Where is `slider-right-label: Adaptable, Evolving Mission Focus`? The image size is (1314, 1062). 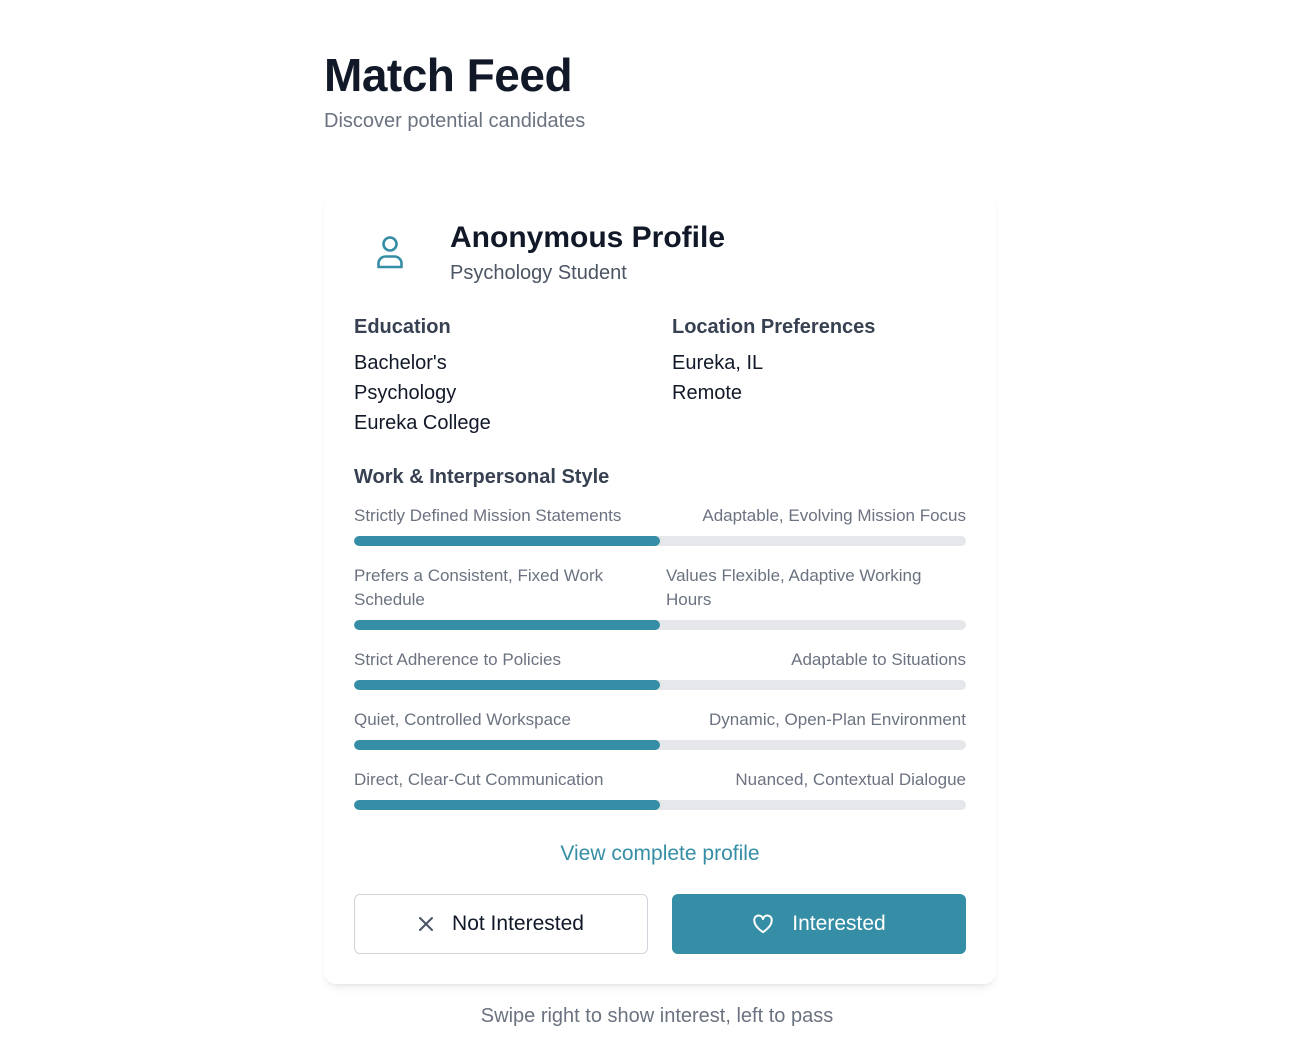 slider-right-label: Adaptable, Evolving Mission Focus is located at coordinates (834, 515).